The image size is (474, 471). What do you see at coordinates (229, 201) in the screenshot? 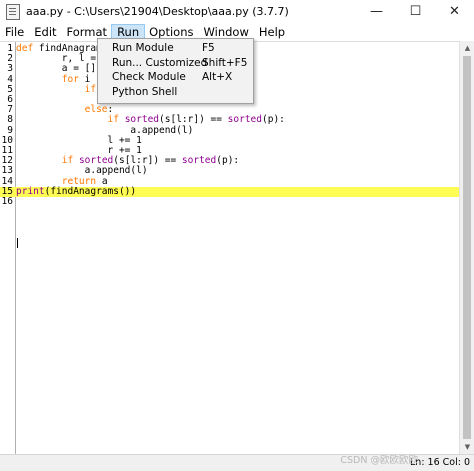
I see `code-line: 16` at bounding box center [229, 201].